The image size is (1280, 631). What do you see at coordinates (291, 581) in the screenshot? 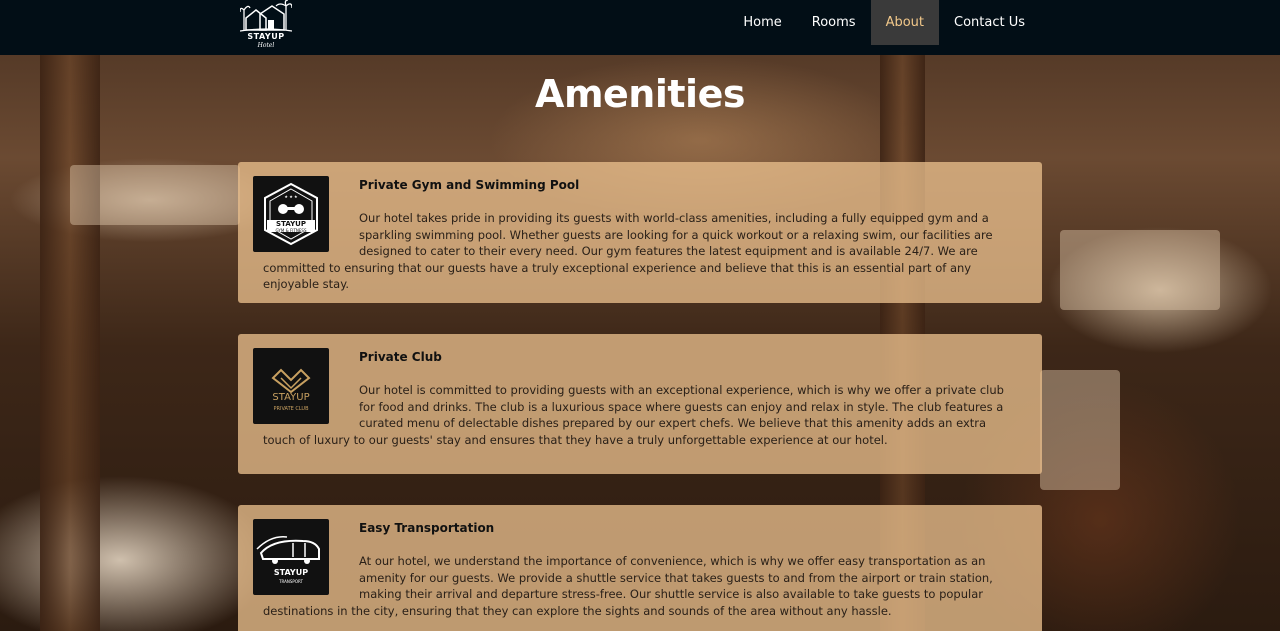
I see `transport-logo-subtext: TRANSPORT` at bounding box center [291, 581].